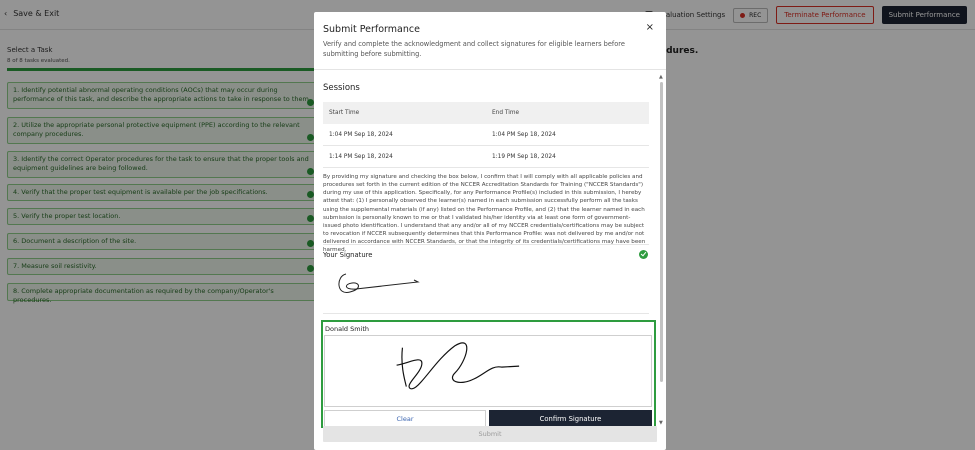  What do you see at coordinates (361, 134) in the screenshot?
I see `start-time-cell: 1:04 PM Sep 18, 2024` at bounding box center [361, 134].